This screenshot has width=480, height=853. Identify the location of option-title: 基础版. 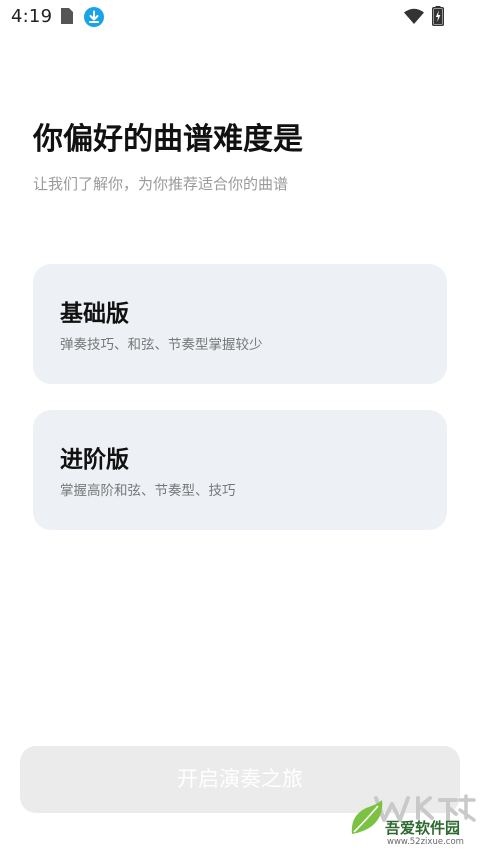
(94, 314).